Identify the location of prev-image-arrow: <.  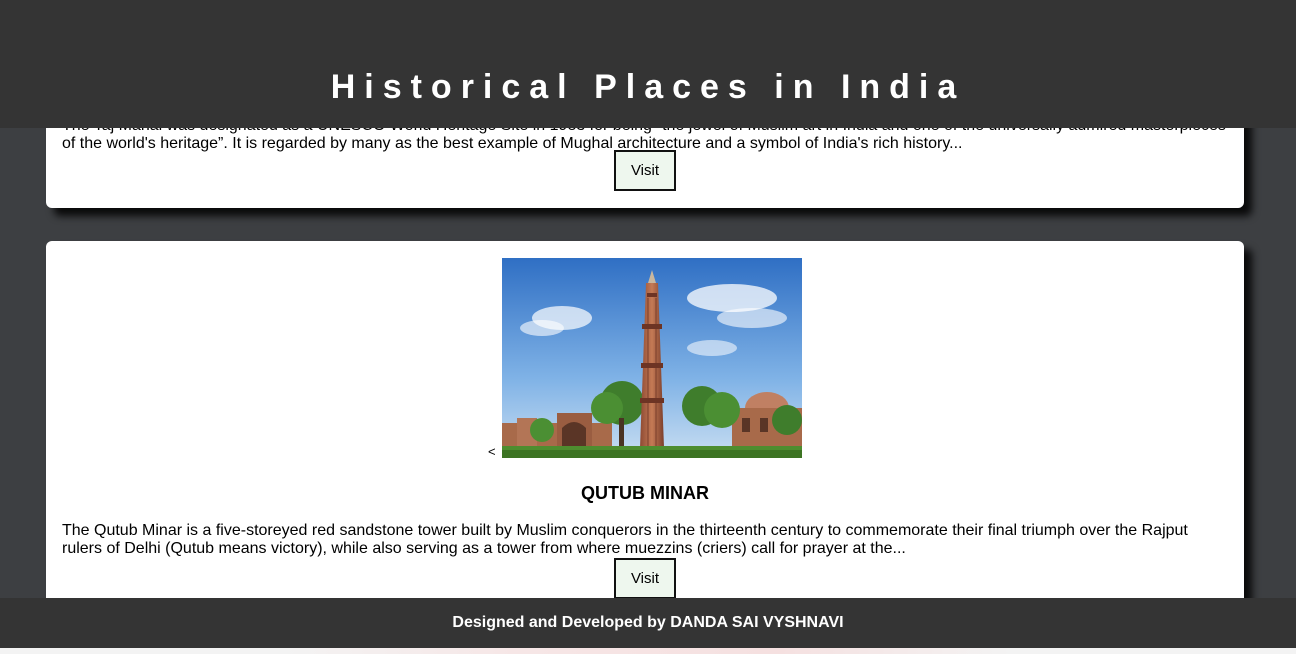
(492, 451).